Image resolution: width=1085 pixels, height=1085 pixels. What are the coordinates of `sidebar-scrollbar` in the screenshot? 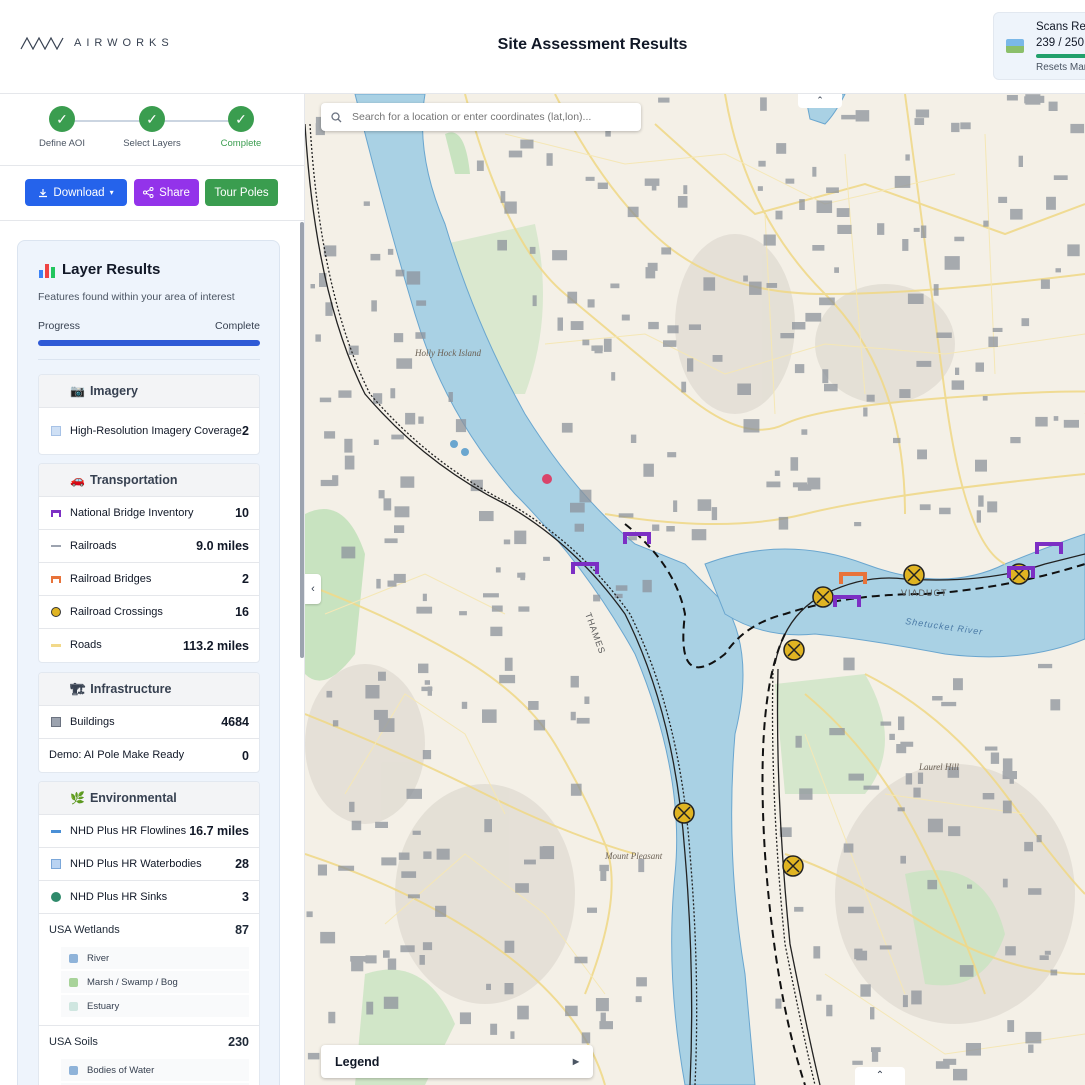 It's located at (302, 440).